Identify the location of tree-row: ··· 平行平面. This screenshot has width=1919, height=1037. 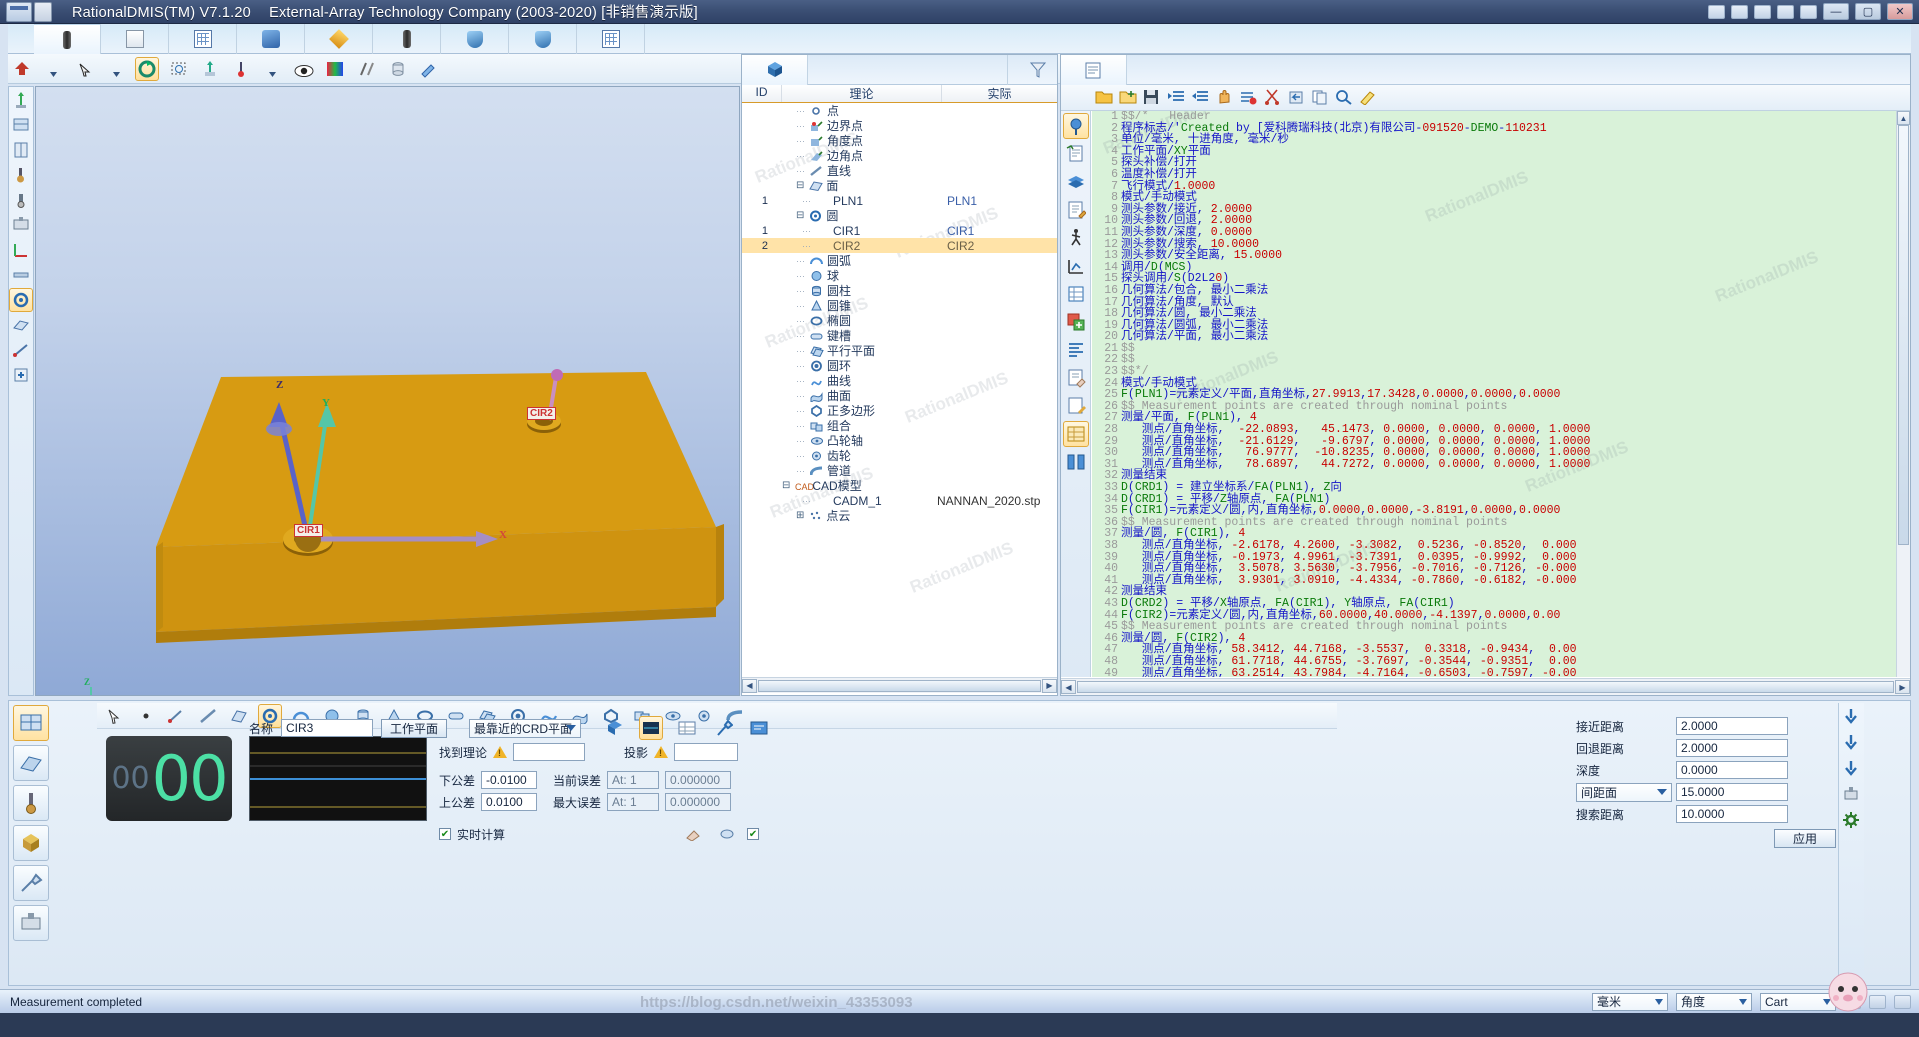
(899, 350).